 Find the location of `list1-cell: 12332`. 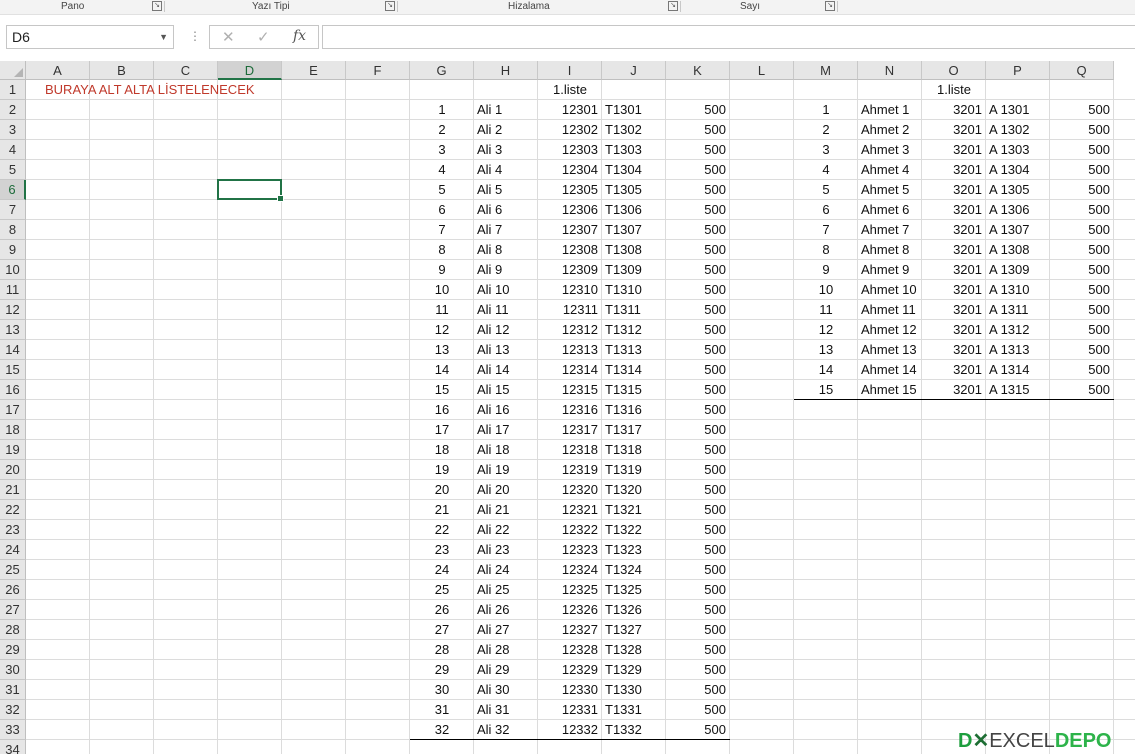

list1-cell: 12332 is located at coordinates (570, 730).